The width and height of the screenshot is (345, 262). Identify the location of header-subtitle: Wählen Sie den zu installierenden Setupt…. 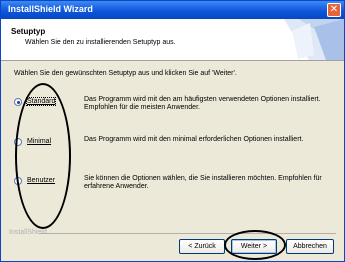
(100, 42).